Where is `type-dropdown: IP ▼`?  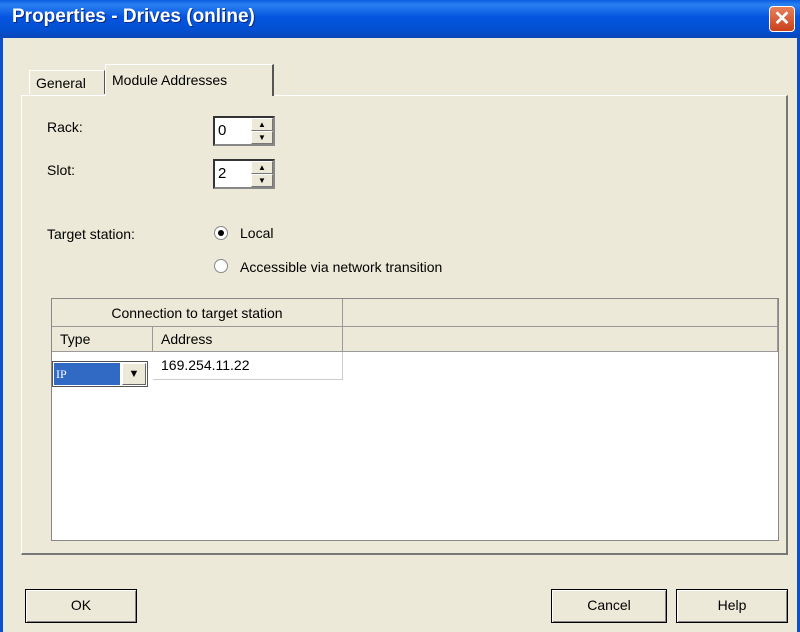 type-dropdown: IP ▼ is located at coordinates (100, 374).